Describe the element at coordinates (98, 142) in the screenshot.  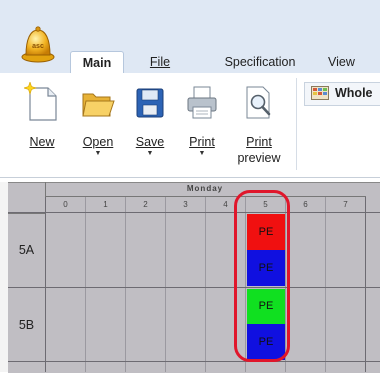
I see `open-label: Open` at that location.